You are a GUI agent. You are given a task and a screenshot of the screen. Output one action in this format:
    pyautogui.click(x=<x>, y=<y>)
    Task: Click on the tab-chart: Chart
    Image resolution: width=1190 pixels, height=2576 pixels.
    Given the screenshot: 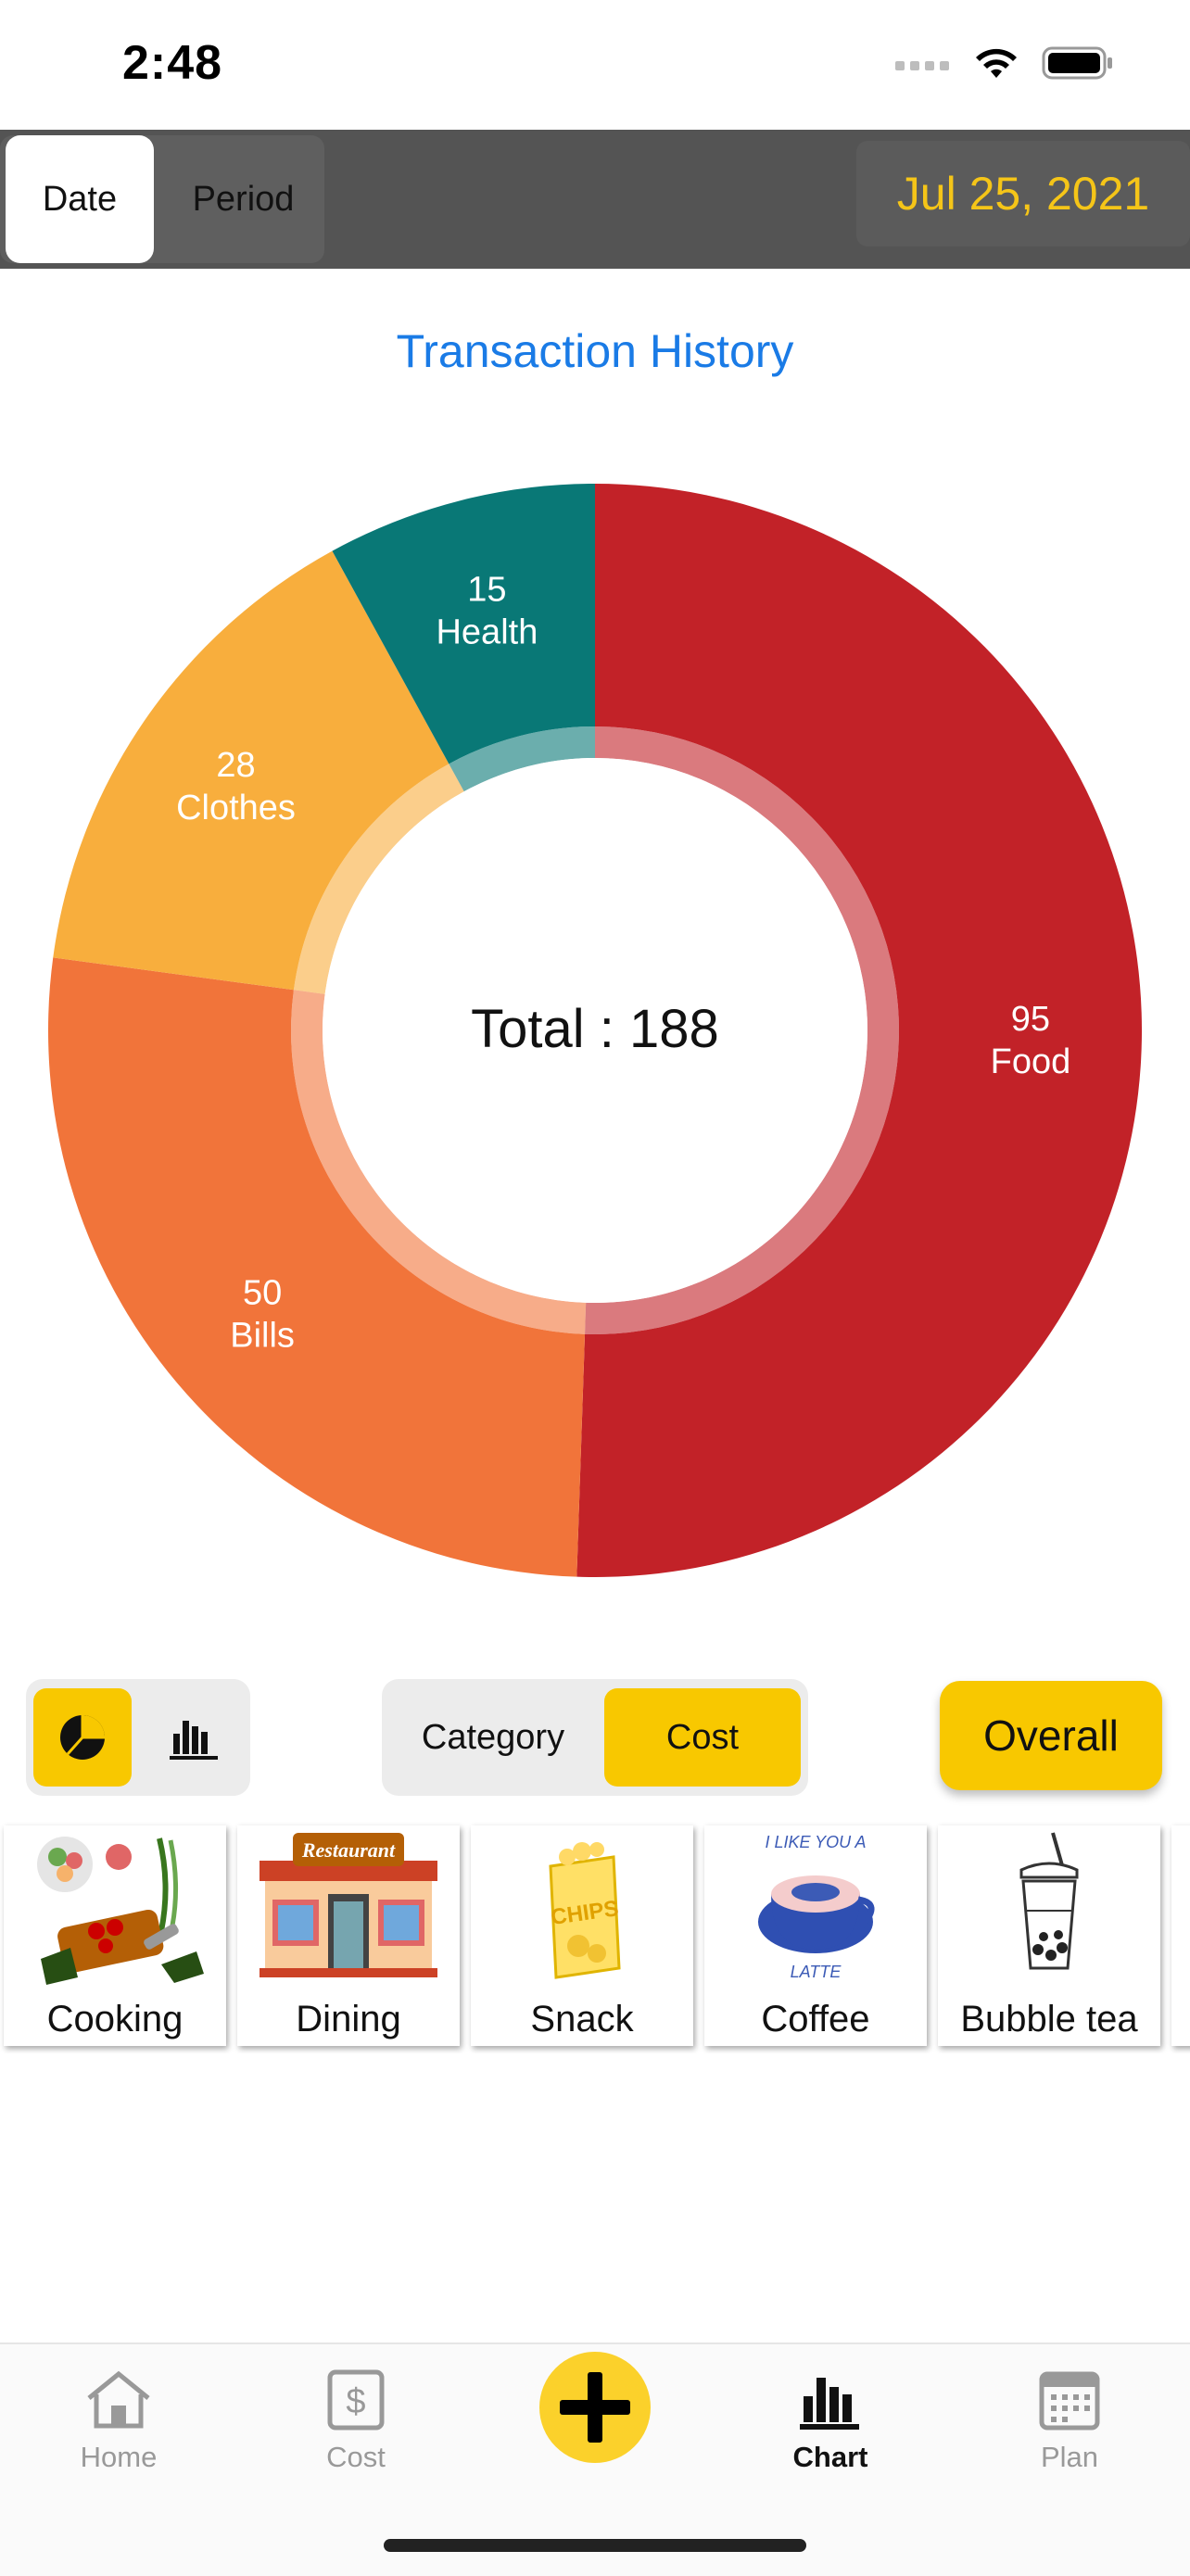 What is the action you would take?
    pyautogui.click(x=830, y=2433)
    